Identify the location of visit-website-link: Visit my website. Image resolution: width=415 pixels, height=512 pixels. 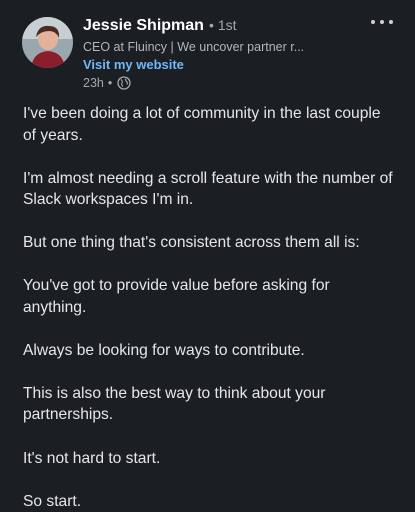
(133, 64).